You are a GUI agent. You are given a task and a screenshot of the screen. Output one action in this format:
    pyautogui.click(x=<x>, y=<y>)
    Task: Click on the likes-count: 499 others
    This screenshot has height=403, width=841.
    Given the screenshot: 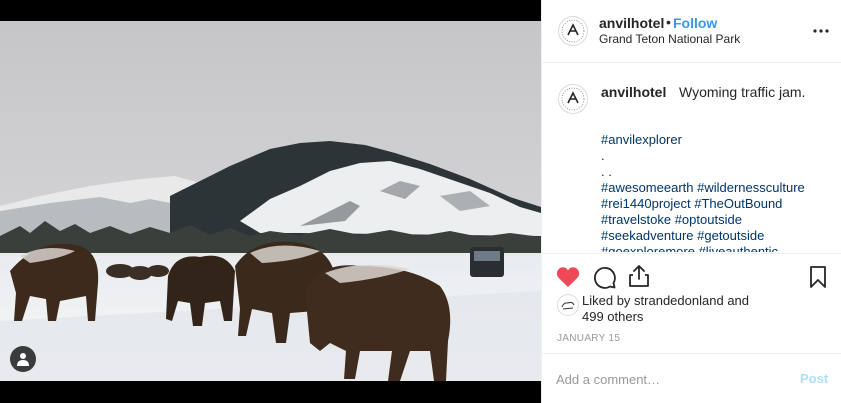 What is the action you would take?
    pyautogui.click(x=612, y=316)
    